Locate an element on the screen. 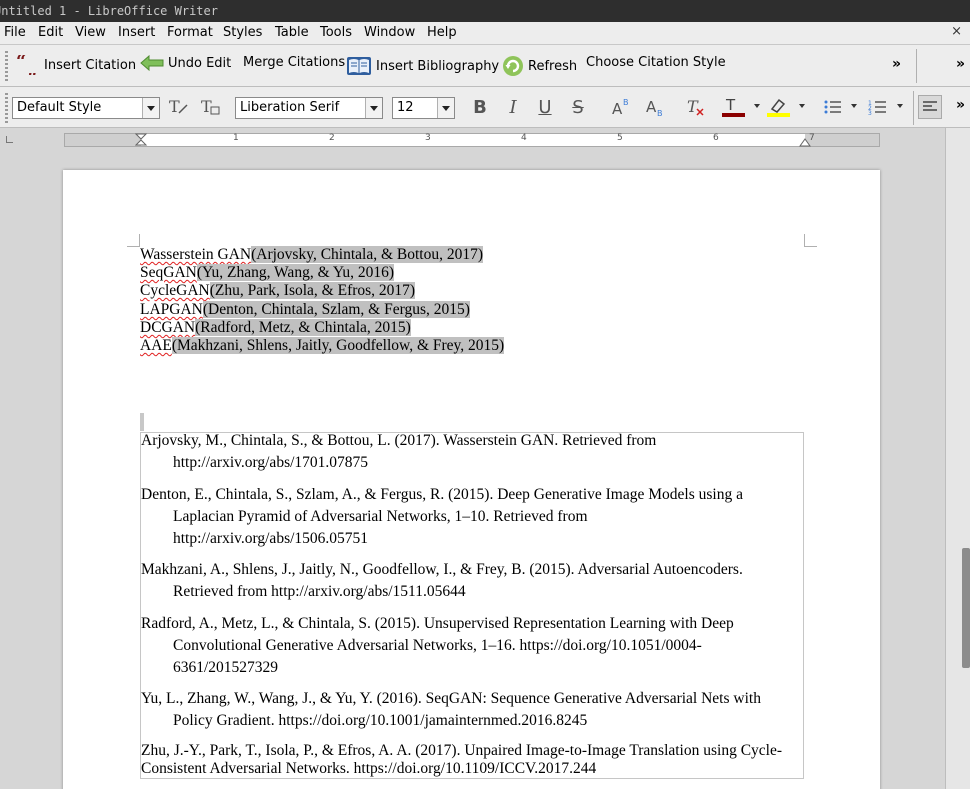 Image resolution: width=970 pixels, height=789 pixels. highlight-color-icon is located at coordinates (778, 107).